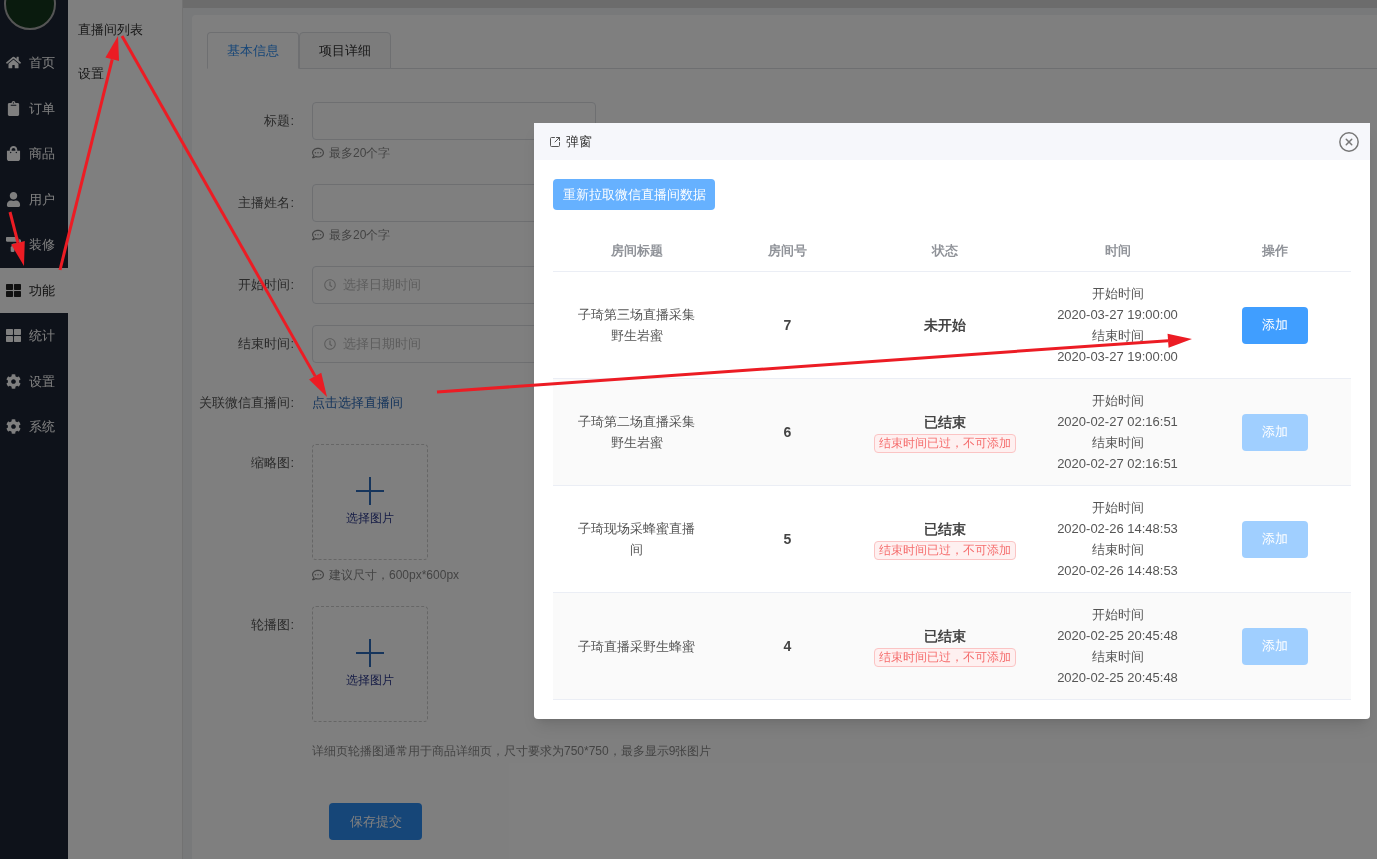 The width and height of the screenshot is (1377, 859). I want to click on status-text: 未开始, so click(945, 325).